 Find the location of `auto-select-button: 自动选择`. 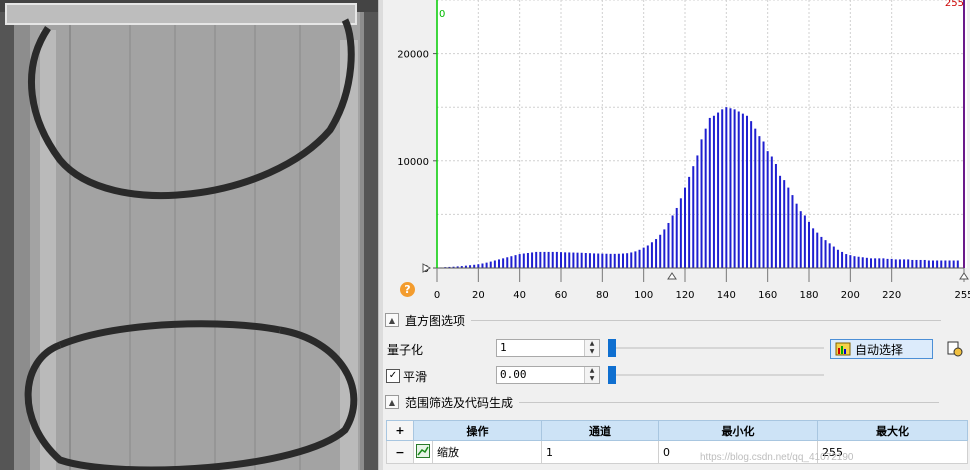

auto-select-button: 自动选择 is located at coordinates (881, 349).